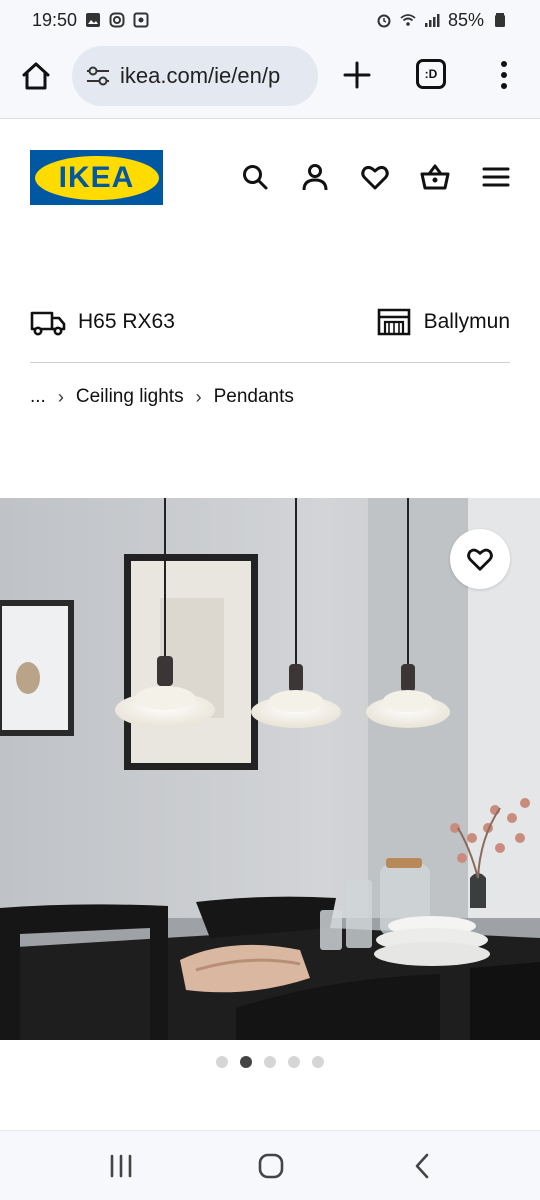 This screenshot has height=1200, width=540. I want to click on signal-icon, so click(432, 20).